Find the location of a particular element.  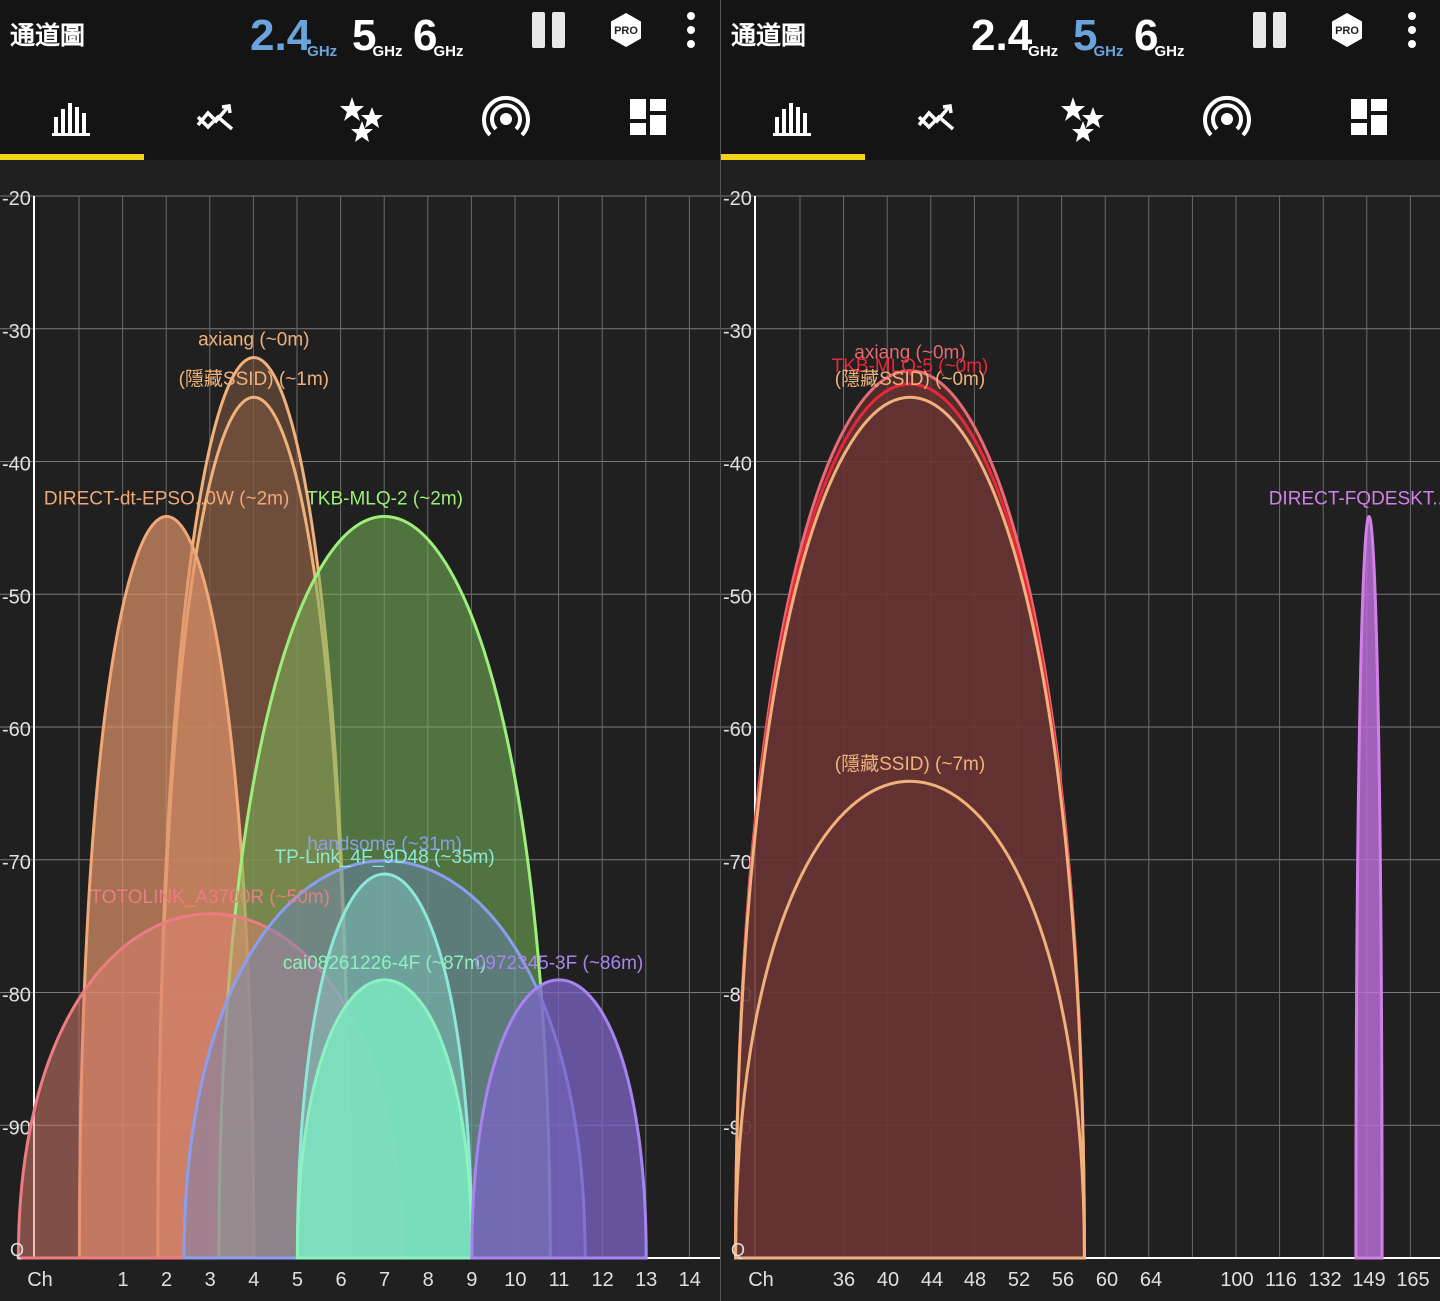

bottom-label: Q is located at coordinates (738, 1250).